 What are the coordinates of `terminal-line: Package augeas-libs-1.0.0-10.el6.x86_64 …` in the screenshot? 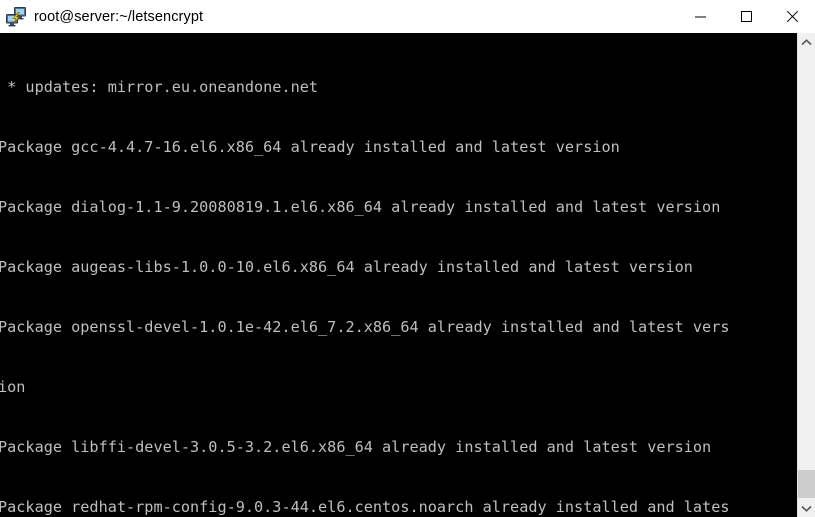 It's located at (346, 267).